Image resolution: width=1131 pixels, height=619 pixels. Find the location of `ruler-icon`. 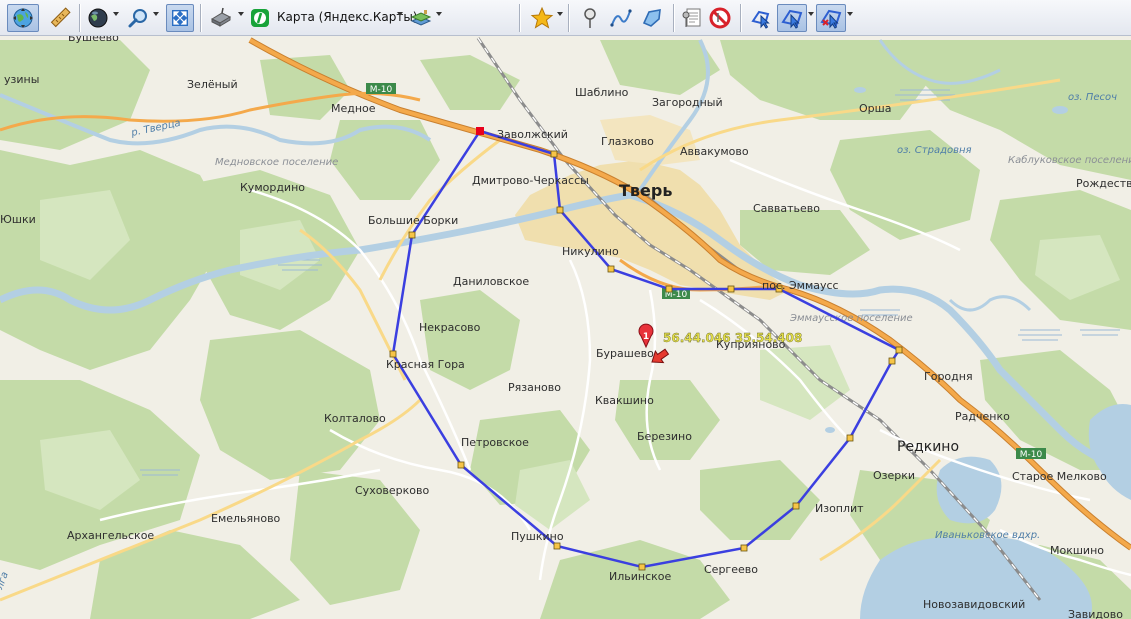

ruler-icon is located at coordinates (60, 17).